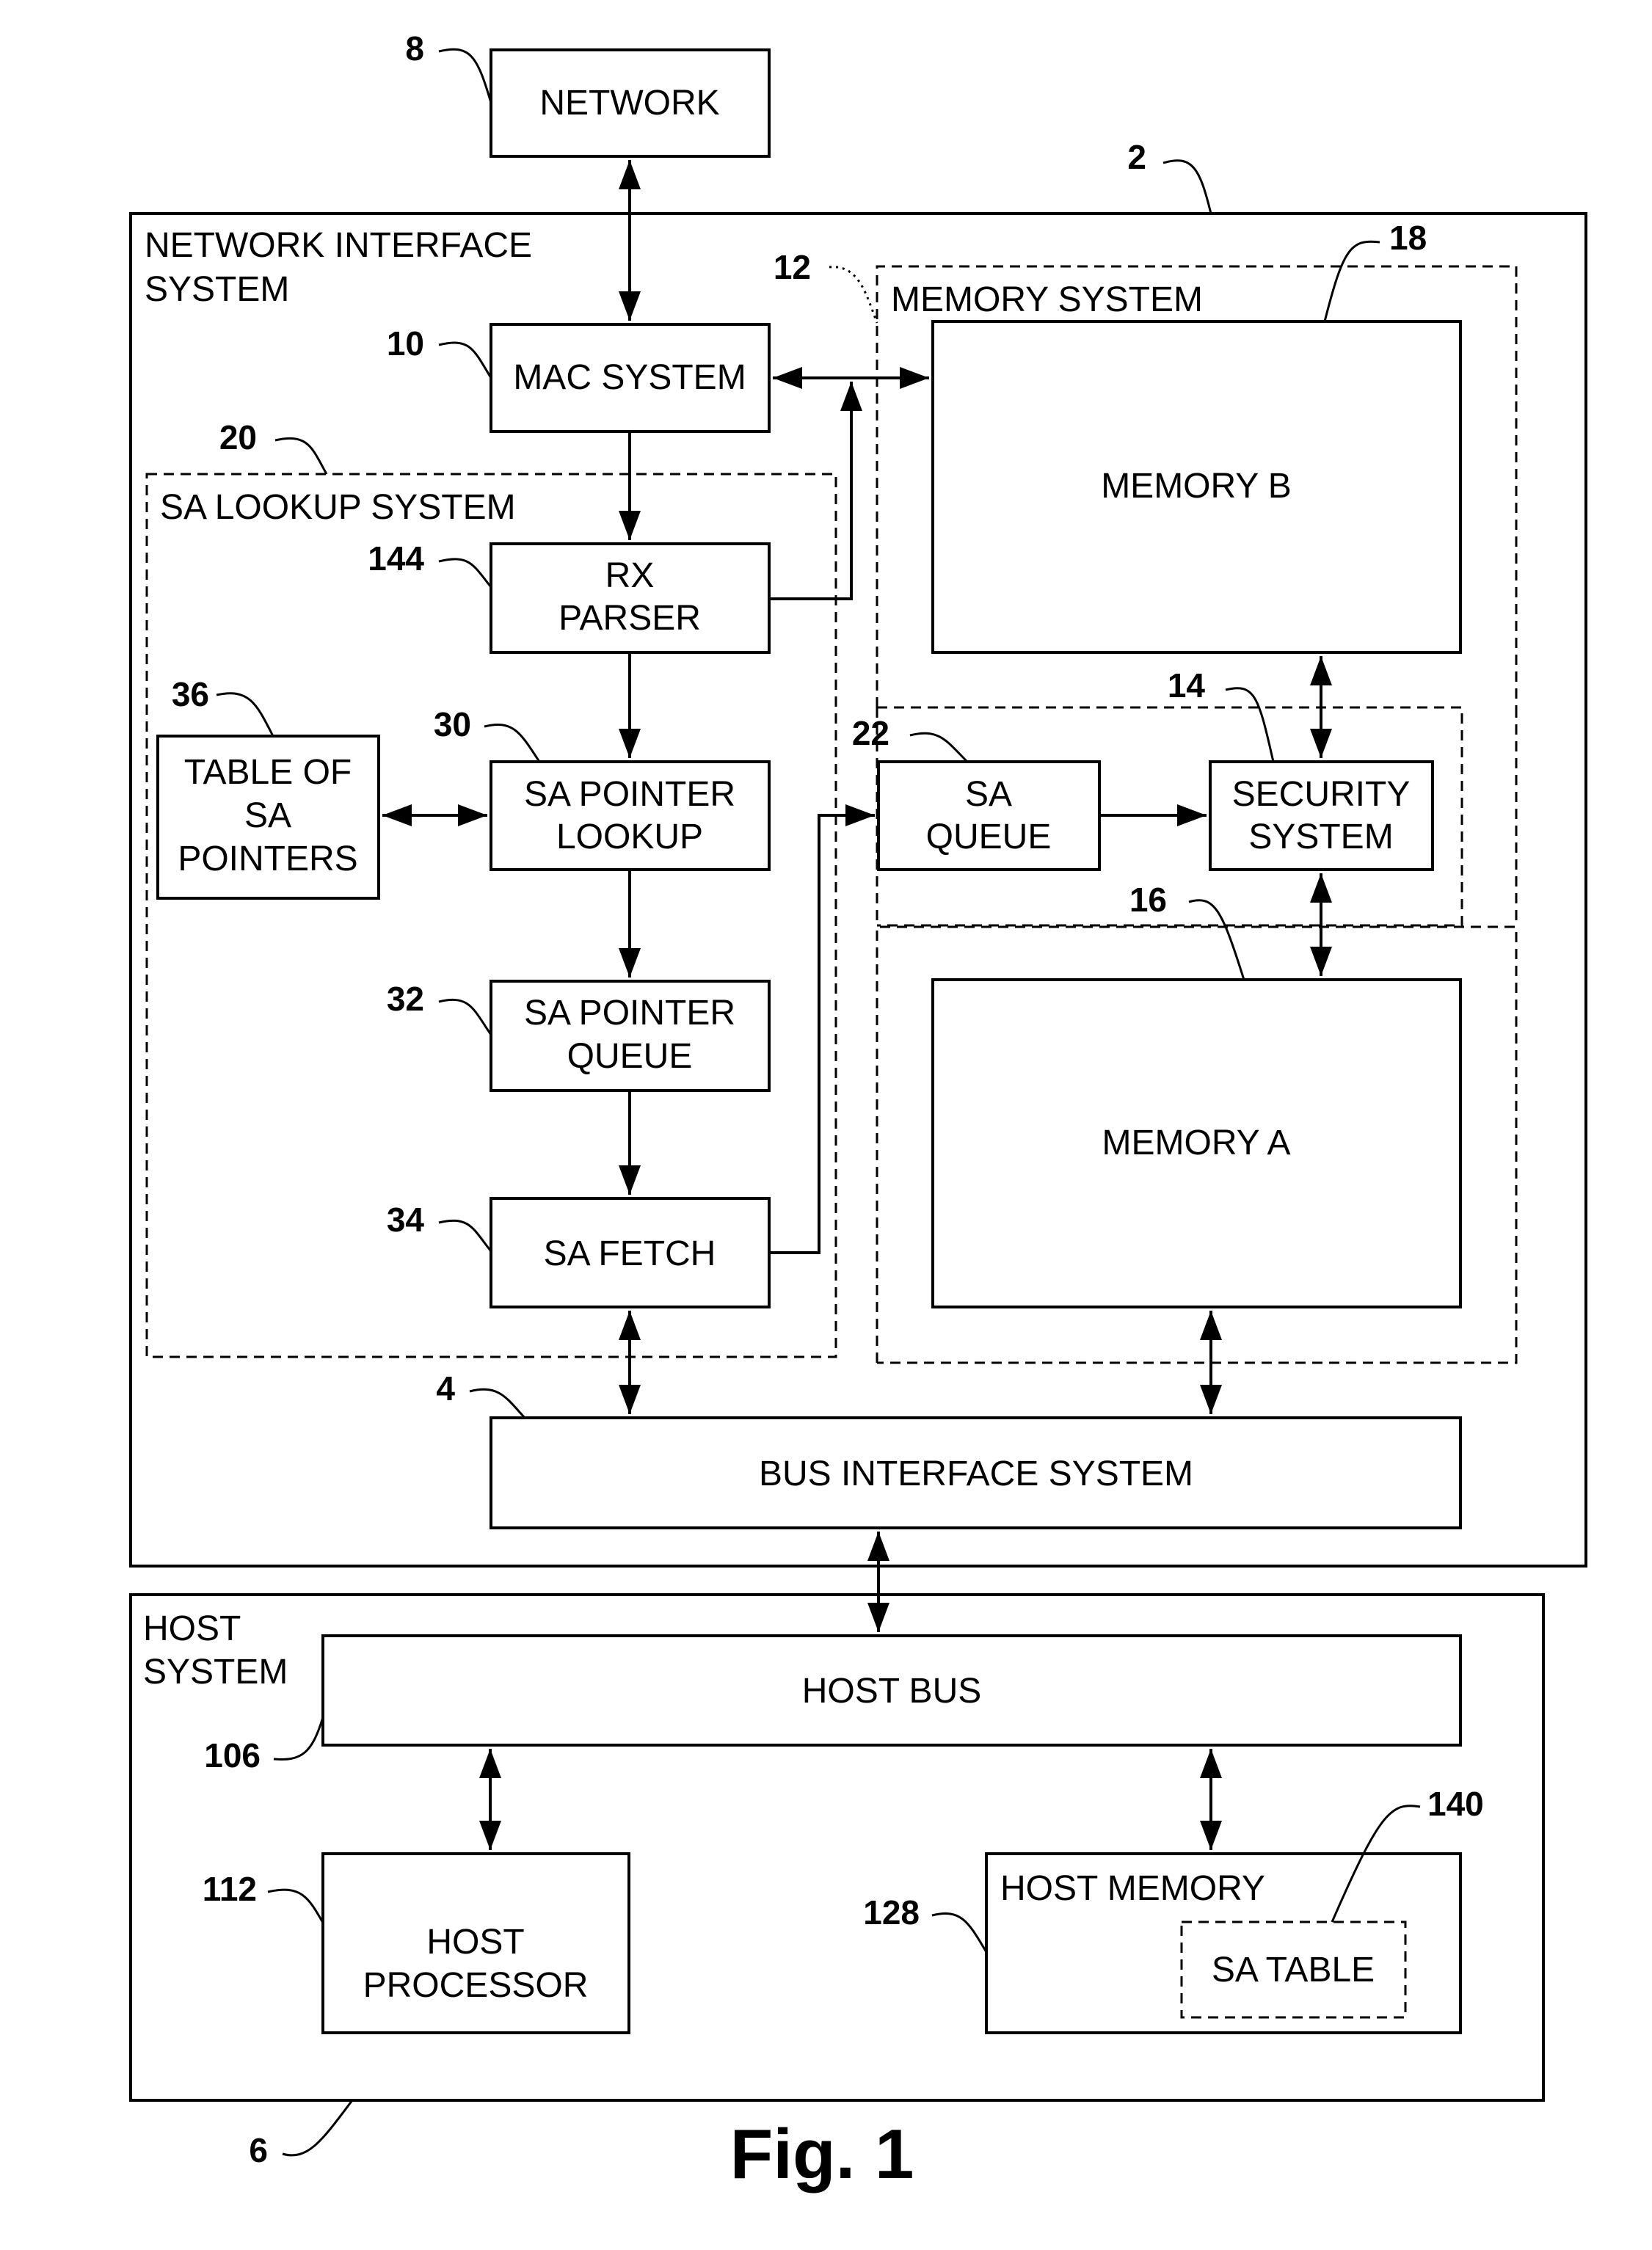 The image size is (1652, 2250). Describe the element at coordinates (629, 618) in the screenshot. I see `rx-parser-label-line2: PARSER` at that location.